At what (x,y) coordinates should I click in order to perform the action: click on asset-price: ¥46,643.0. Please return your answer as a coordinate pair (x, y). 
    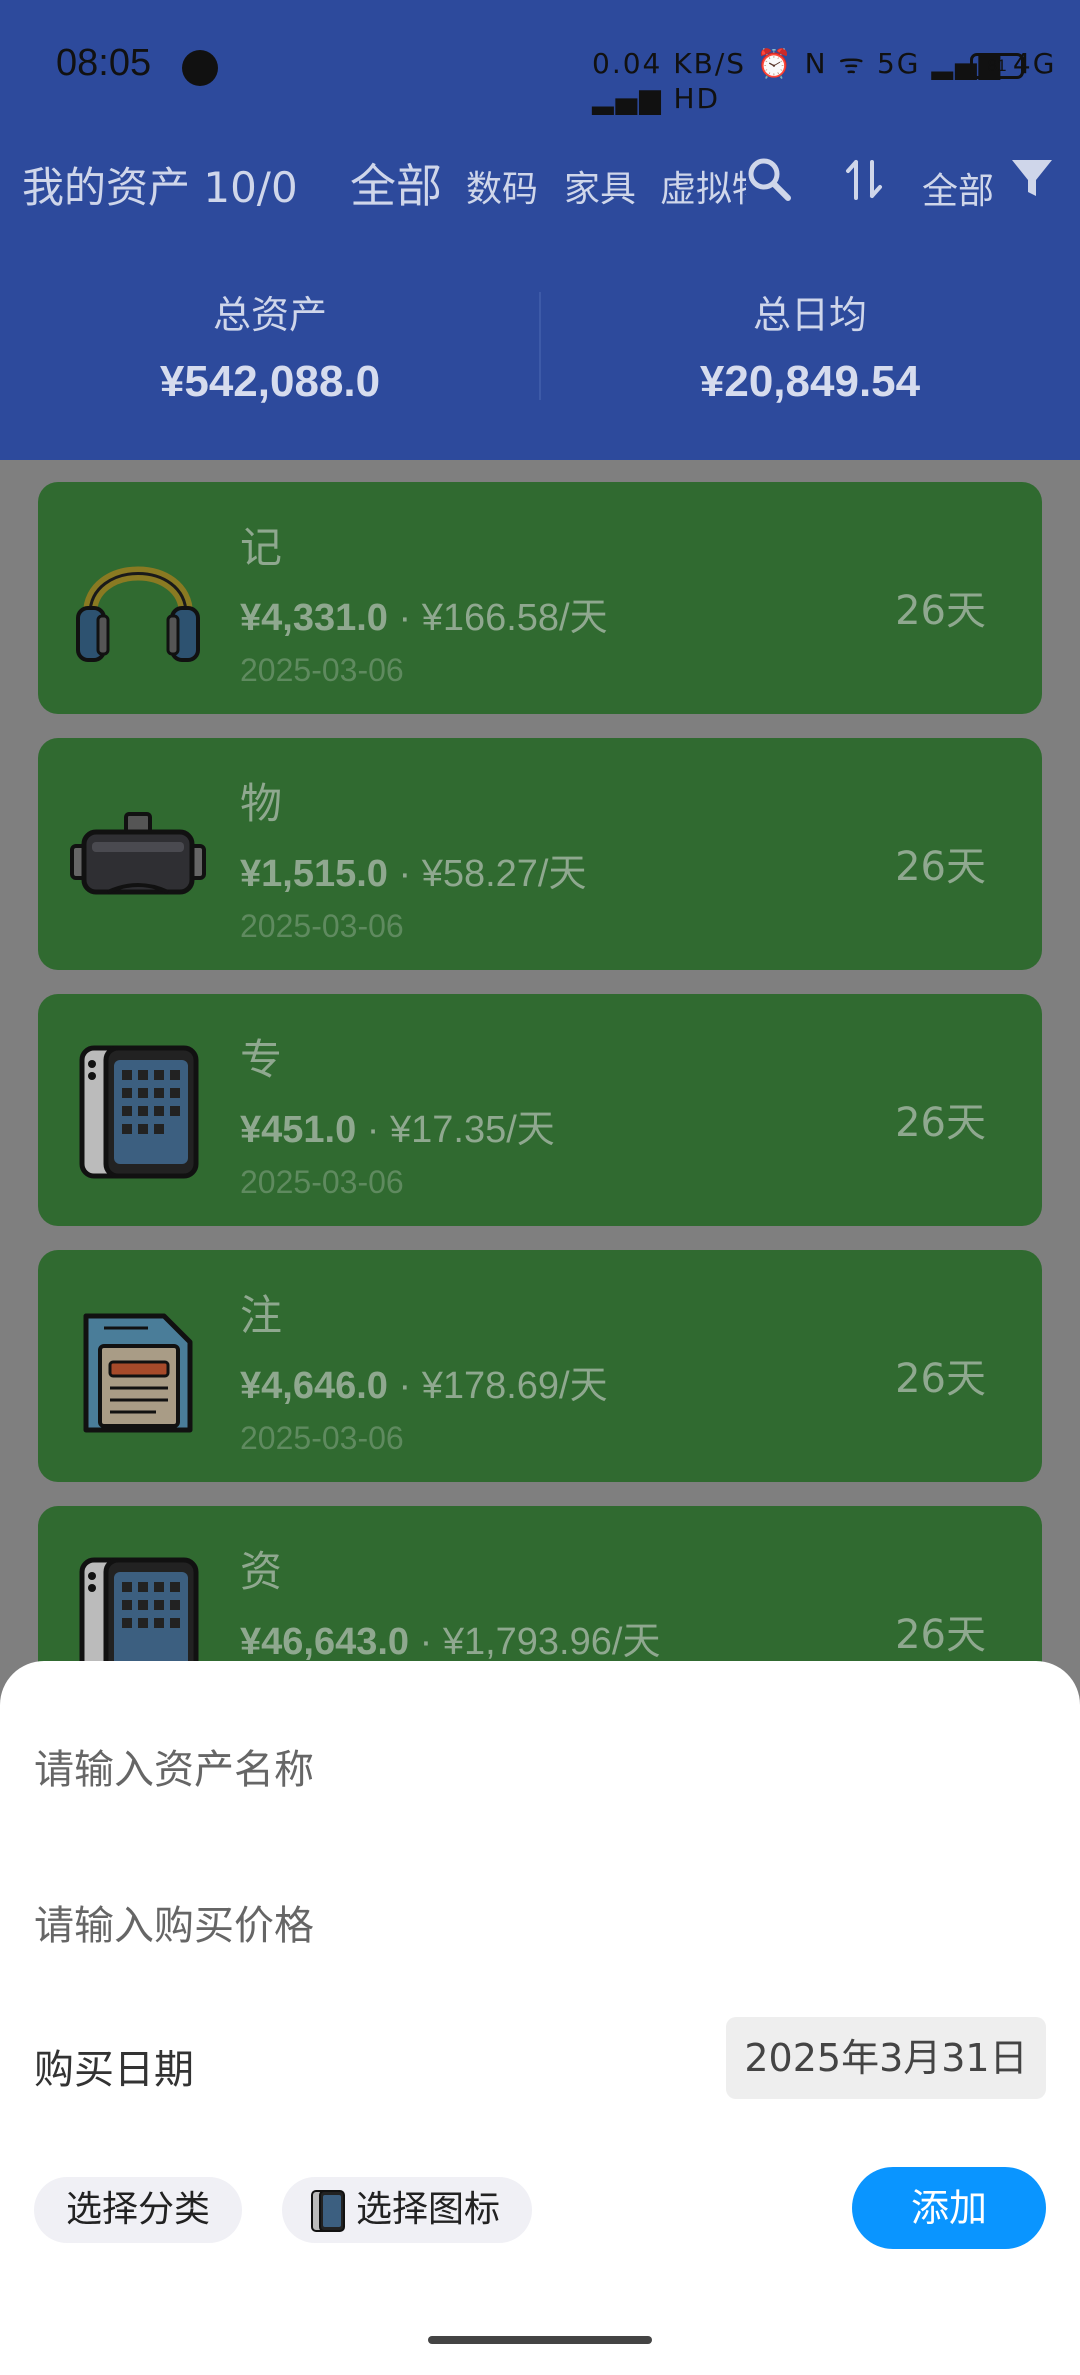
    Looking at the image, I should click on (325, 1642).